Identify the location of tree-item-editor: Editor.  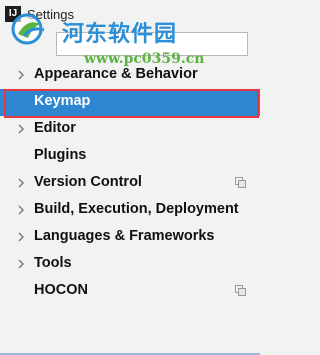
(130, 129).